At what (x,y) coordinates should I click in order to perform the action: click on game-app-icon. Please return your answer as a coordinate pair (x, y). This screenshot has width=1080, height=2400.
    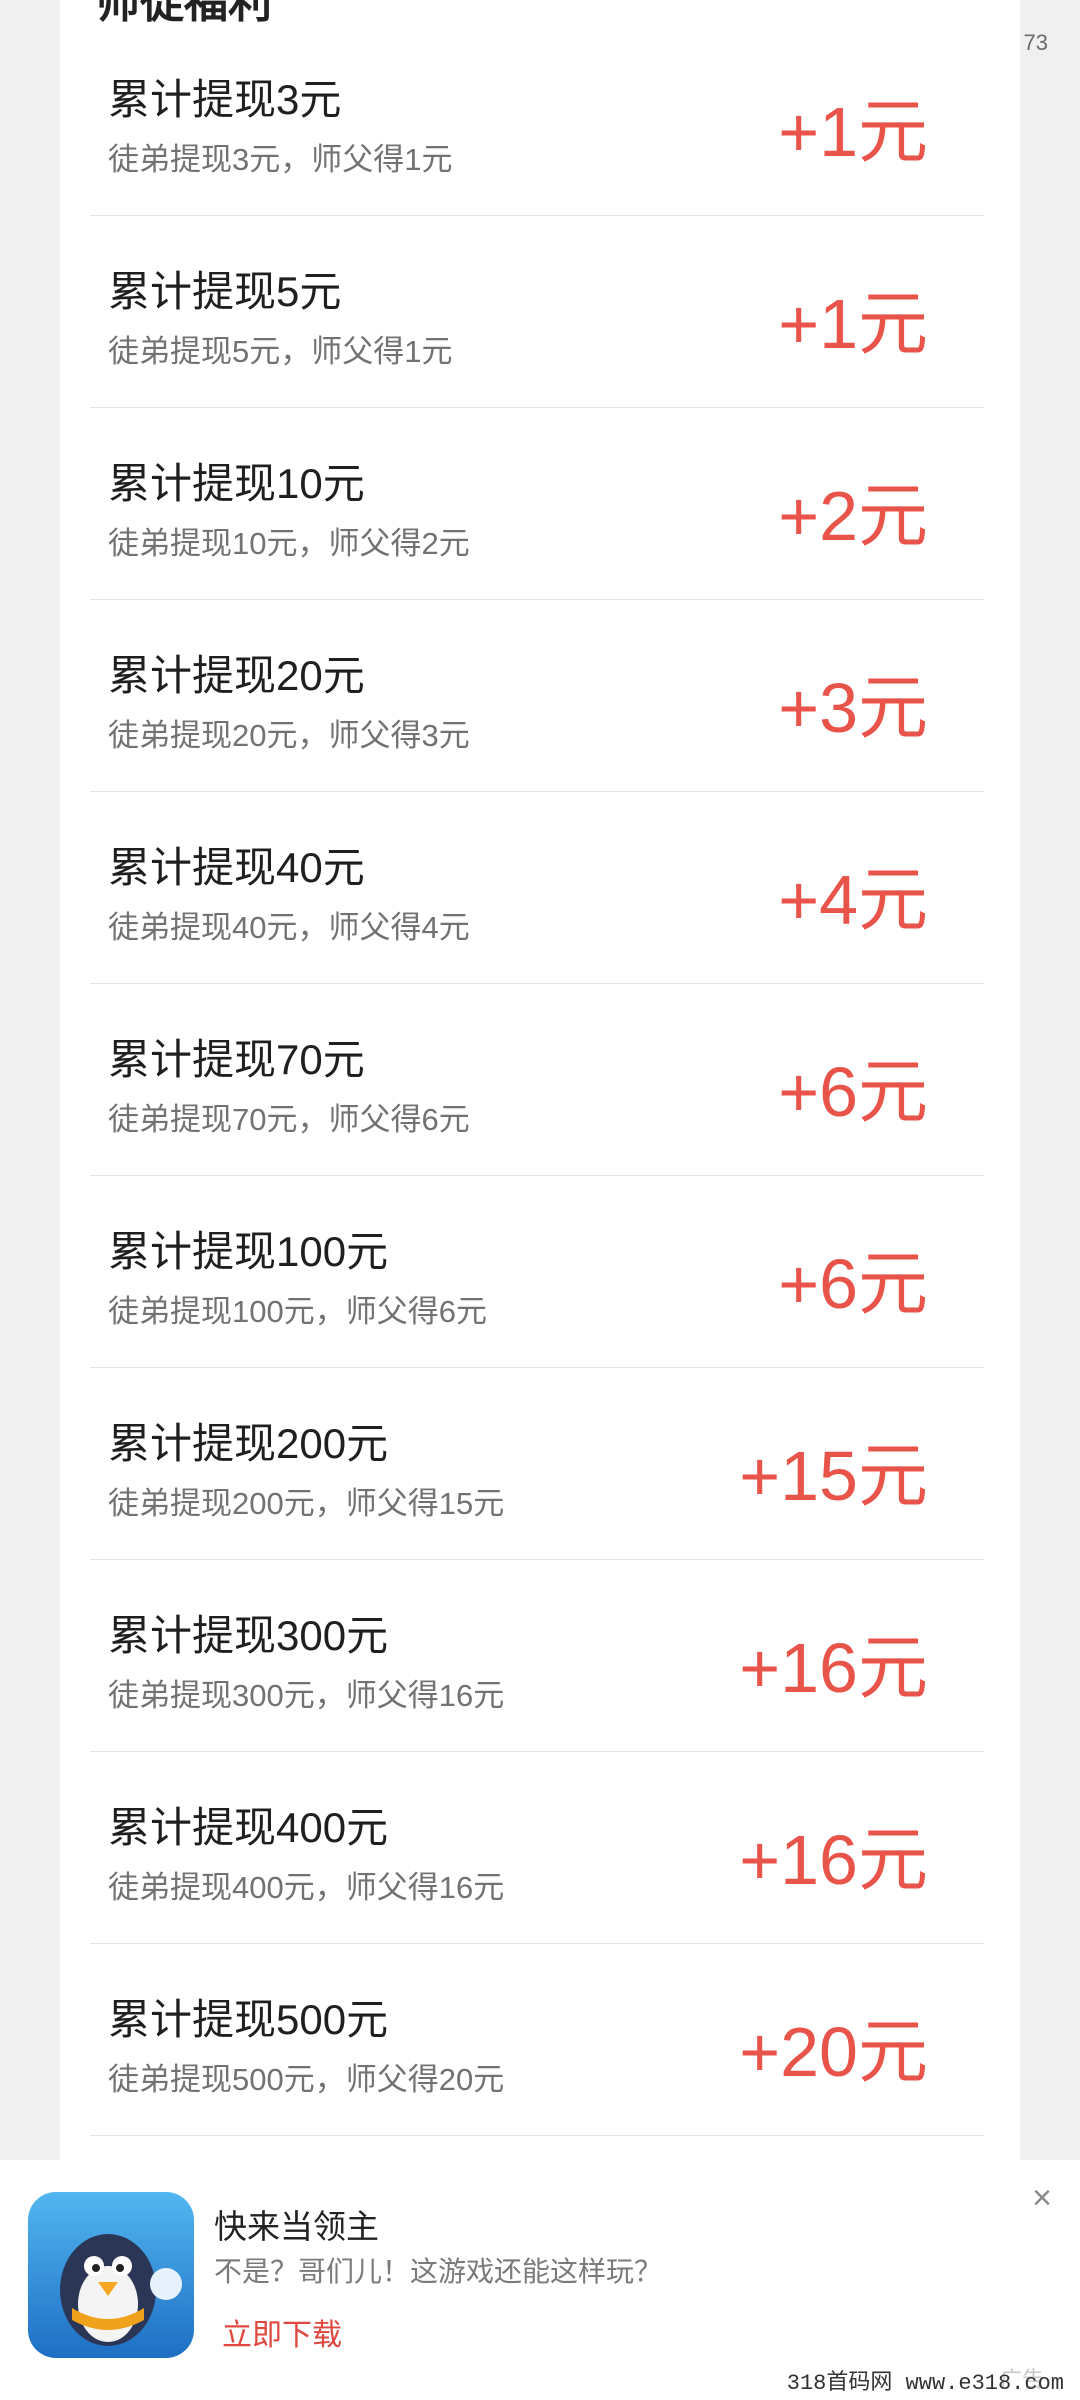
    Looking at the image, I should click on (111, 2275).